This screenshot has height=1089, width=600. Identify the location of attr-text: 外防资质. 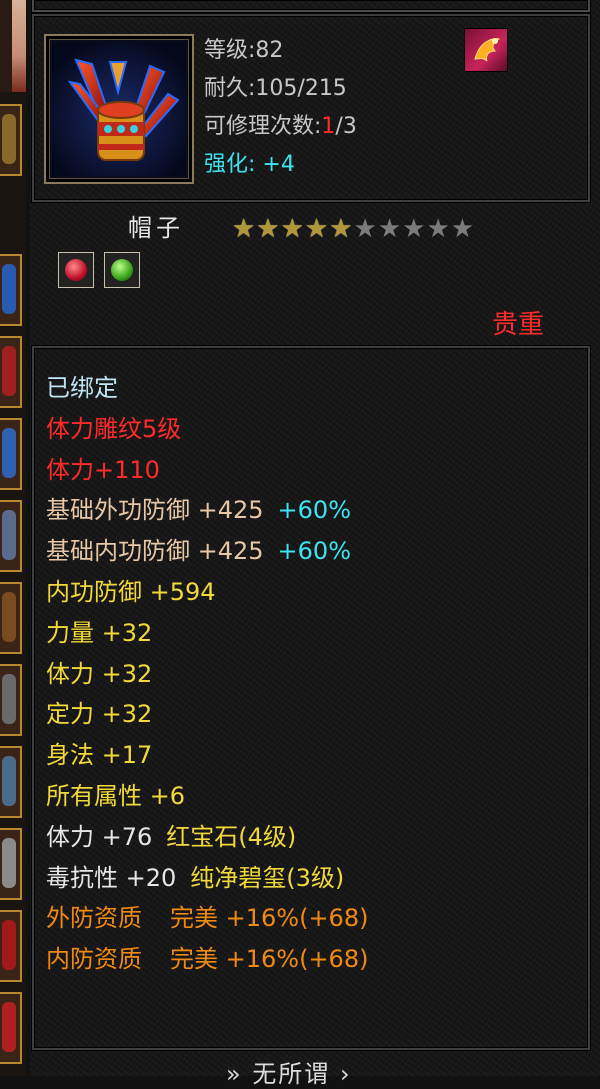
(94, 918).